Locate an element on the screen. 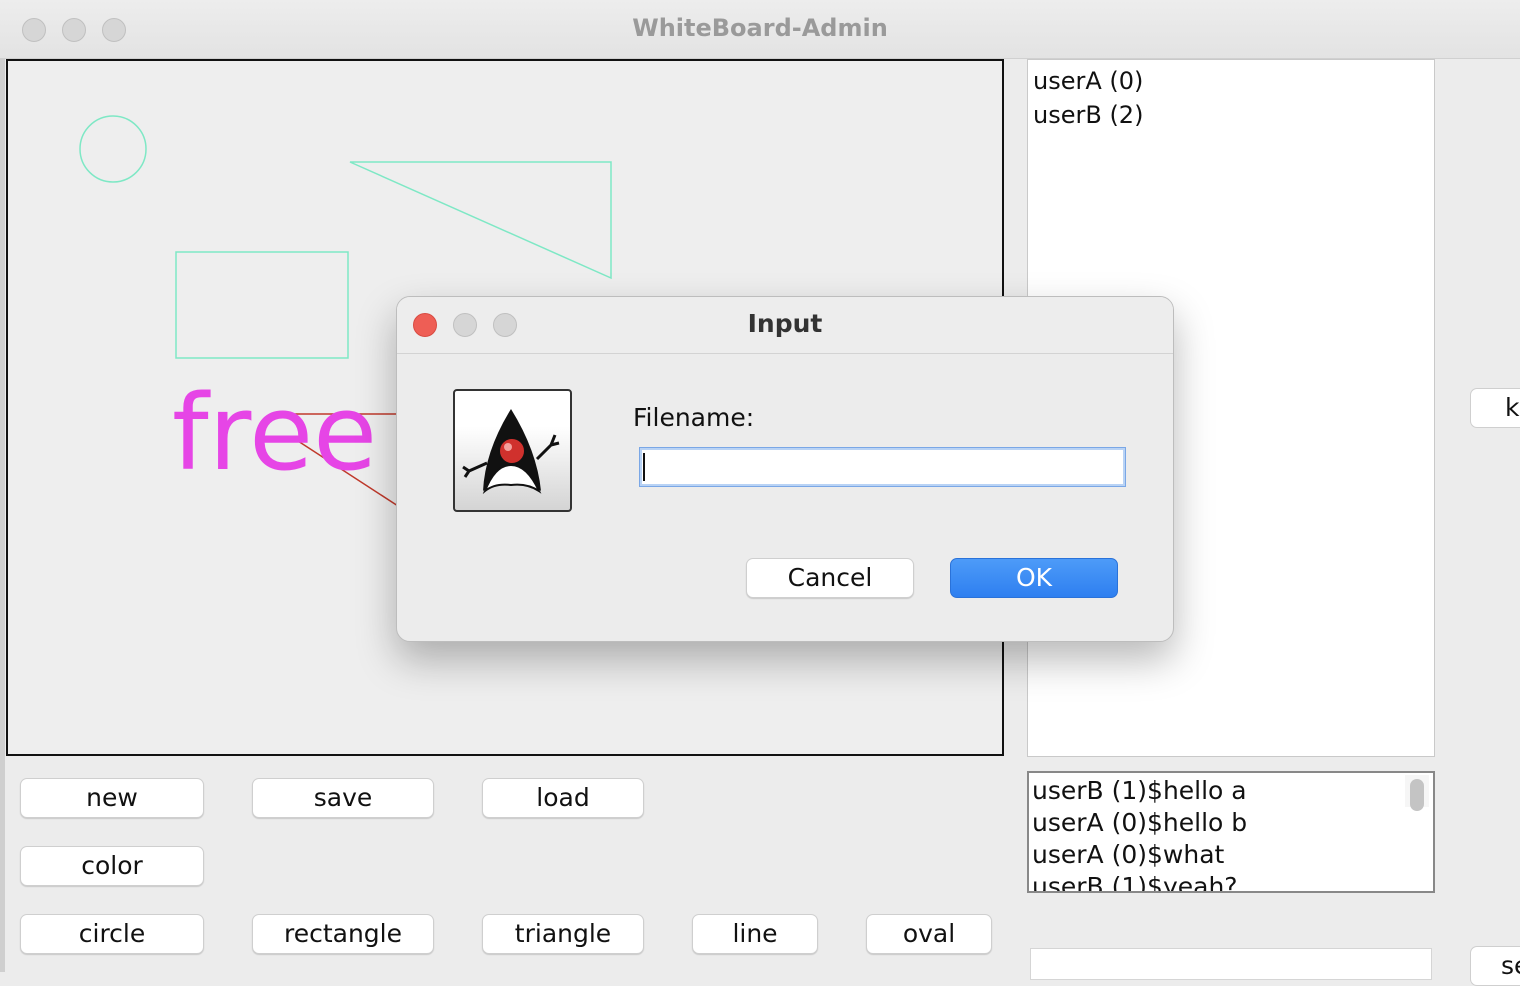 The height and width of the screenshot is (986, 1520). user-list-item: userB (2) is located at coordinates (1231, 115).